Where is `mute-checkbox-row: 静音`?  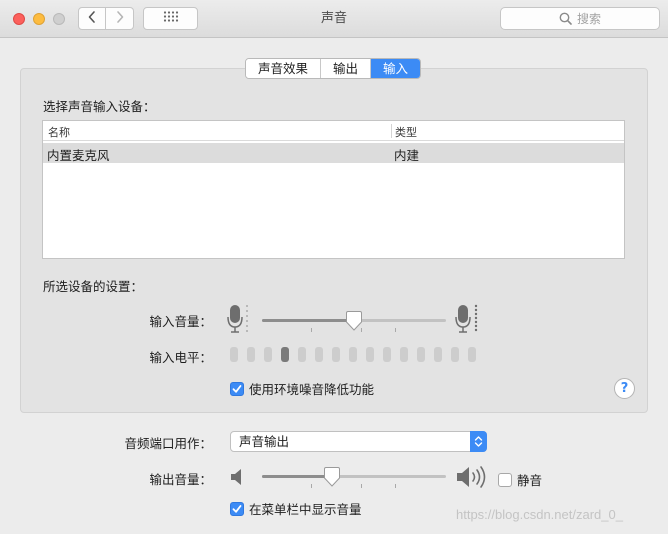 mute-checkbox-row: 静音 is located at coordinates (520, 479).